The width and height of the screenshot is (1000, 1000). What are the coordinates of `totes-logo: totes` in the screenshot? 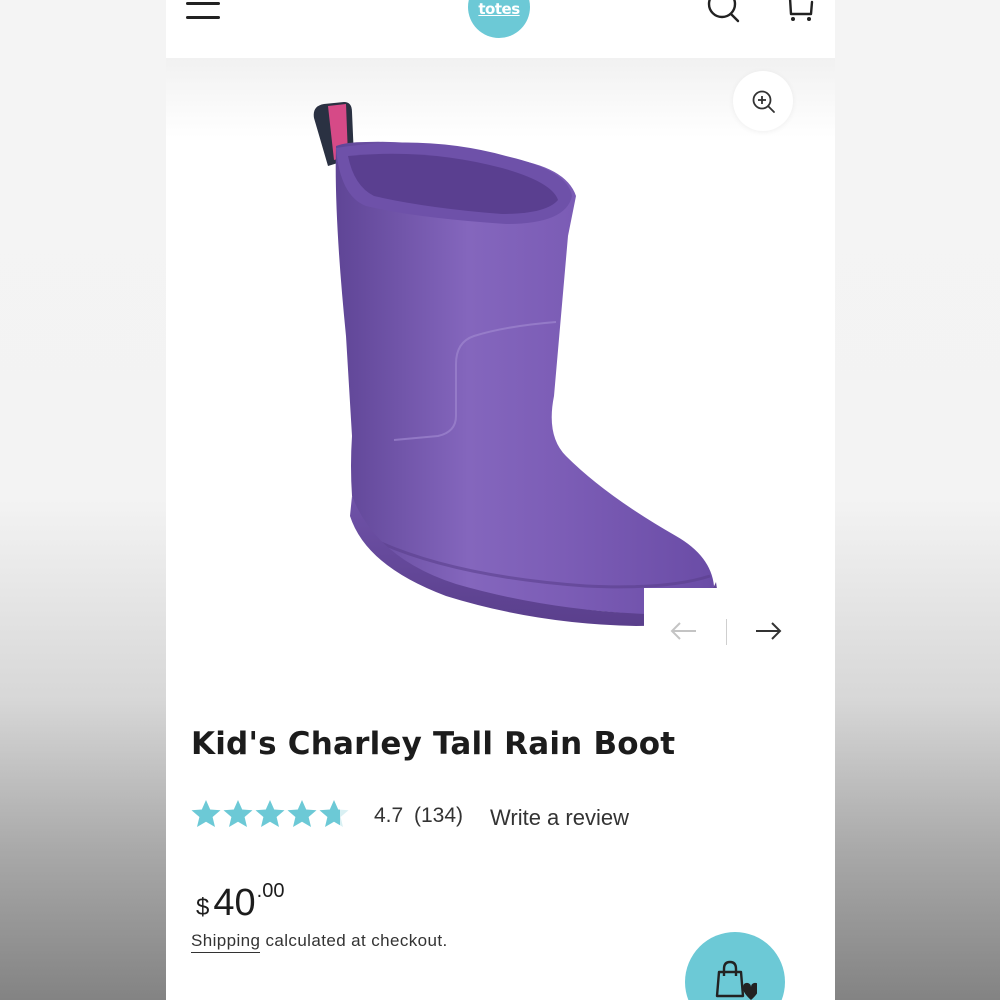 It's located at (499, 19).